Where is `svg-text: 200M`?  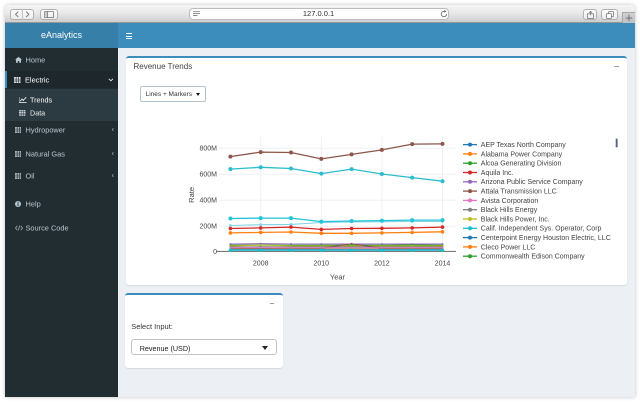
svg-text: 200M is located at coordinates (208, 226).